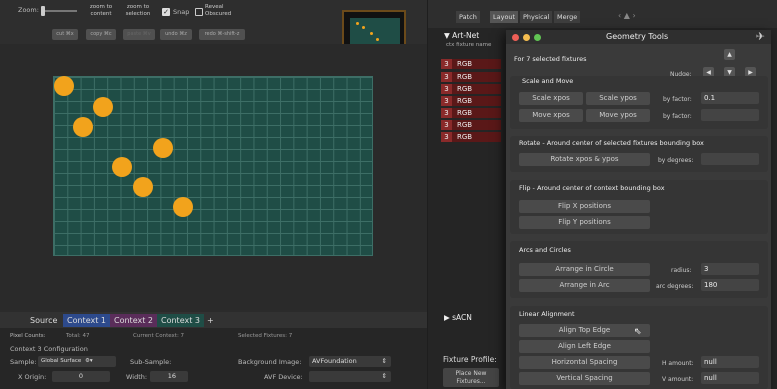 This screenshot has width=777, height=389. I want to click on arrange-arc-button: Arrange in Arc, so click(584, 285).